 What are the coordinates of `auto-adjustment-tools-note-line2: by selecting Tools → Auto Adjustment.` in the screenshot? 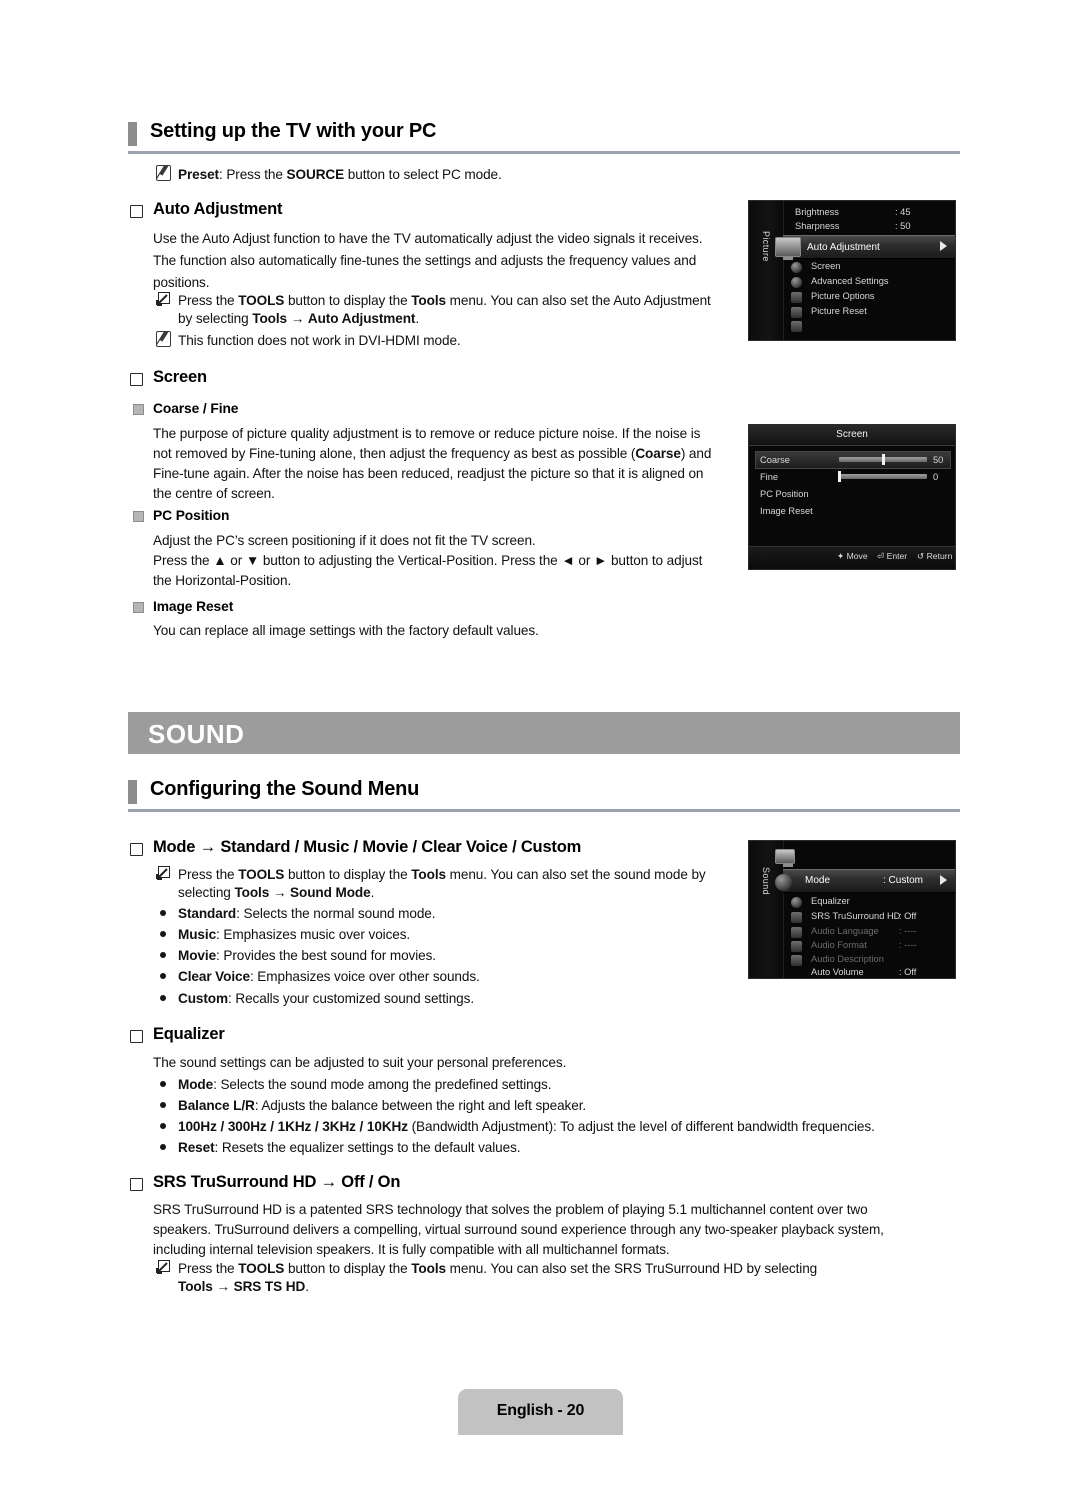 It's located at (299, 318).